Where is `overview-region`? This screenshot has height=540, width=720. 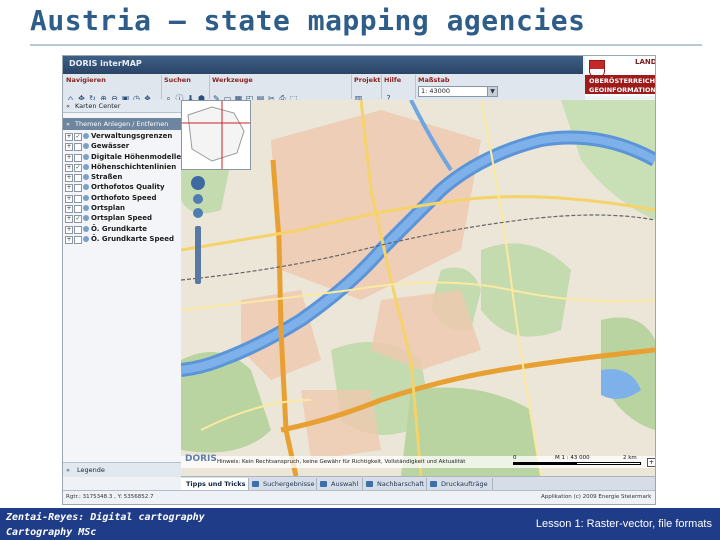 overview-region is located at coordinates (216, 134).